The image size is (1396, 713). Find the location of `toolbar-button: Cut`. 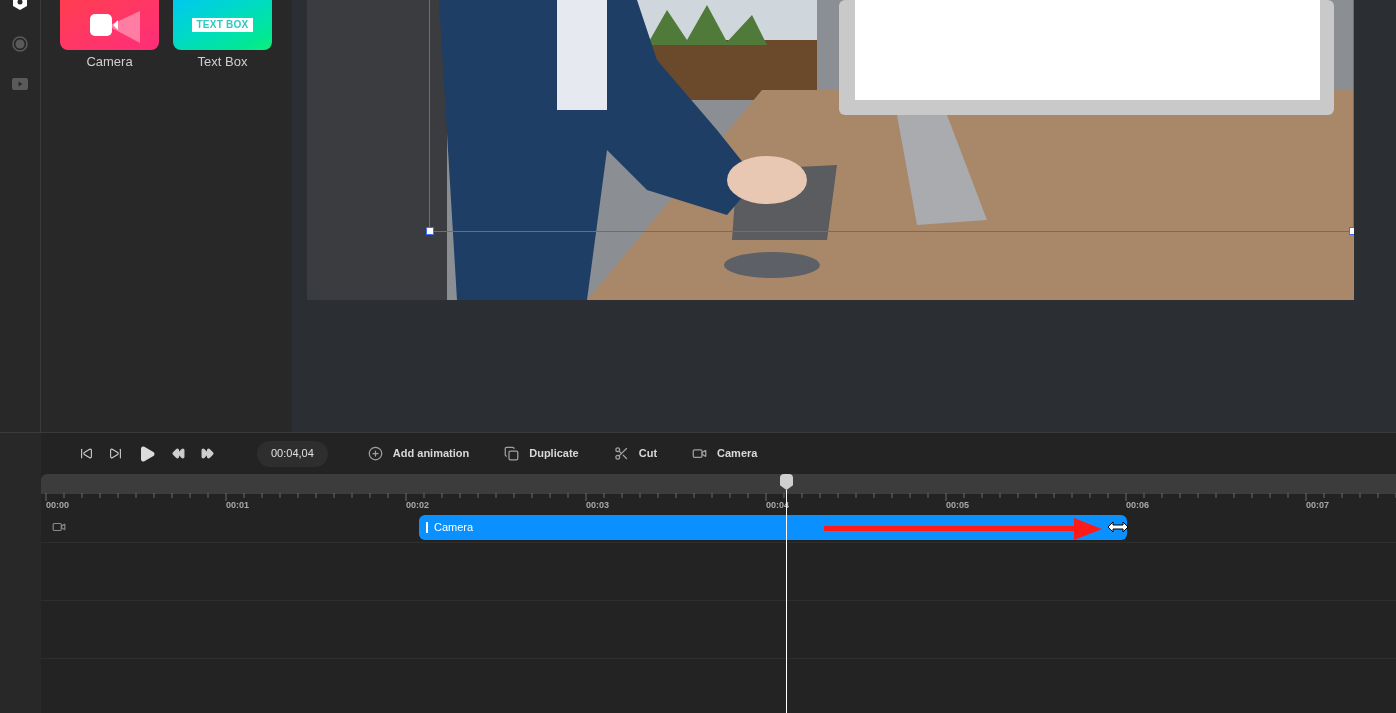

toolbar-button: Cut is located at coordinates (635, 453).